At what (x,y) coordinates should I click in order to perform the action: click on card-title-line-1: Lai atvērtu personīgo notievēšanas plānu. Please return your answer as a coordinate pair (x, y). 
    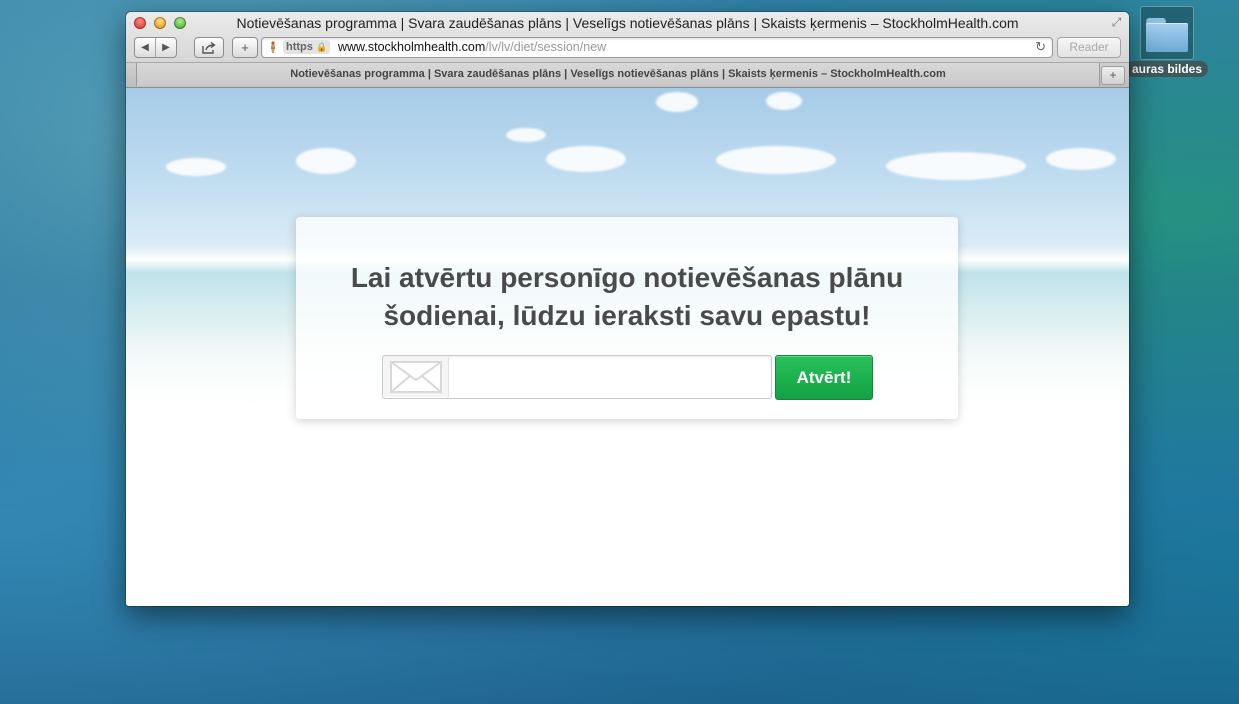
    Looking at the image, I should click on (627, 277).